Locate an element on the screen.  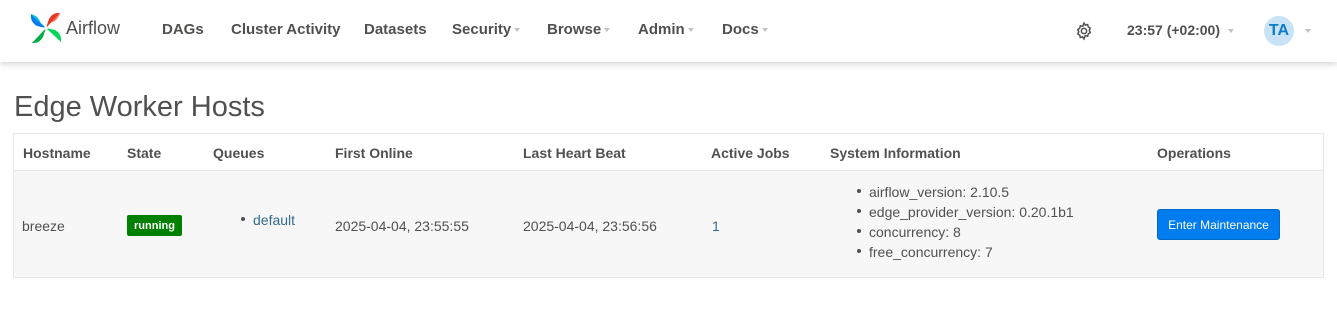
col-last-heart-beat: Last Heart Beat is located at coordinates (574, 153).